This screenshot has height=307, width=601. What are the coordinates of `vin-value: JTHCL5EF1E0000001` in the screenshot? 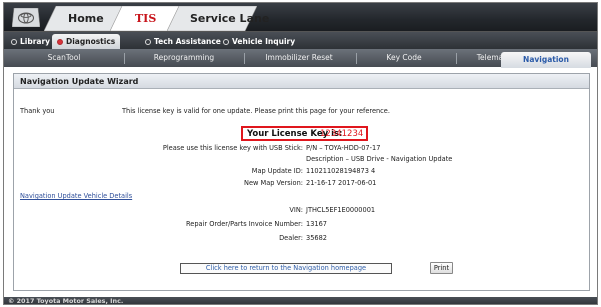 It's located at (341, 210).